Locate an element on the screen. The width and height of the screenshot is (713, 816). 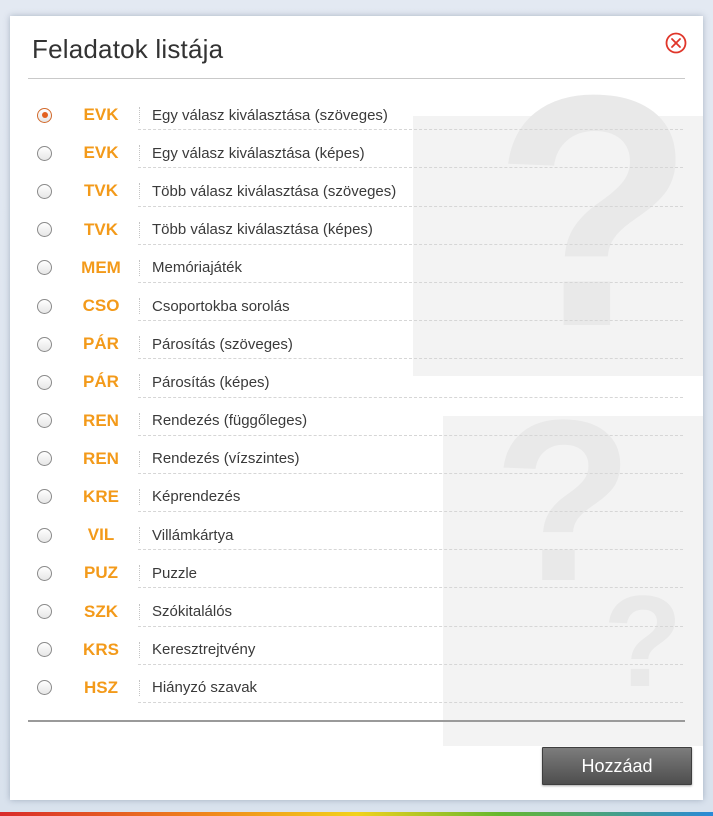
task-label: Csoportokba sorolás is located at coordinates (221, 306).